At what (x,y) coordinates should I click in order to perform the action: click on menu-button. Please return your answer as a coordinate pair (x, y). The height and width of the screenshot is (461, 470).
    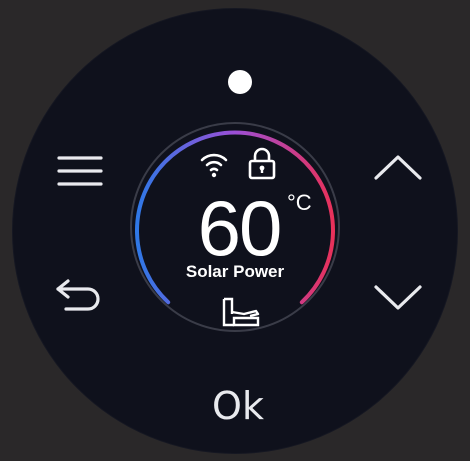
    Looking at the image, I should click on (80, 171).